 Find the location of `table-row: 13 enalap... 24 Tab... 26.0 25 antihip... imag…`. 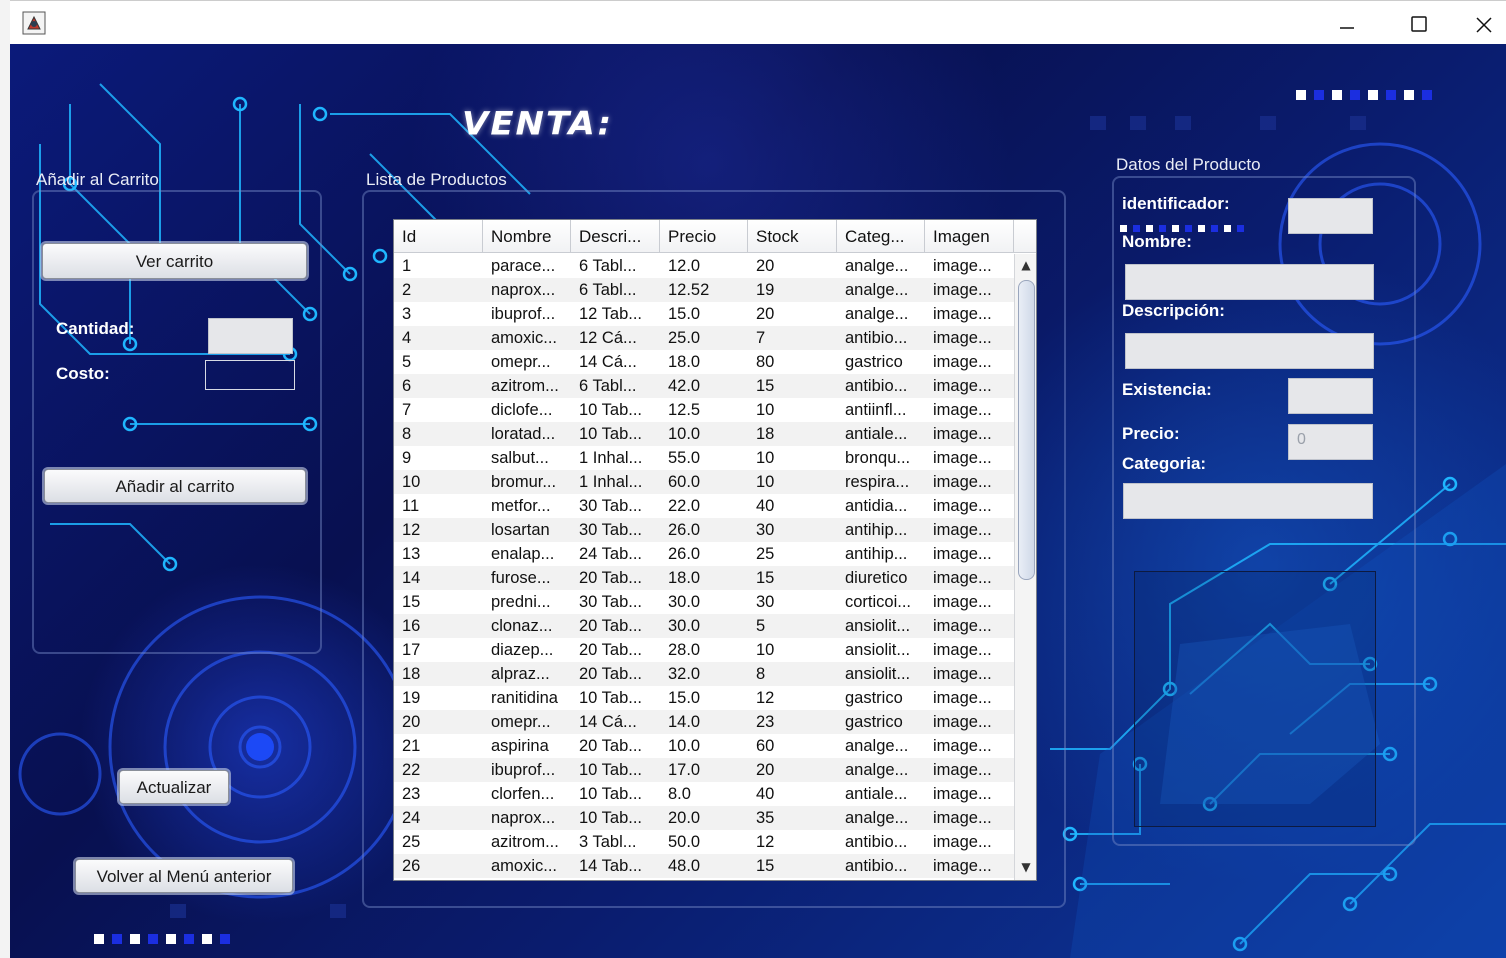

table-row: 13 enalap... 24 Tab... 26.0 25 antihip... imag… is located at coordinates (704, 554).